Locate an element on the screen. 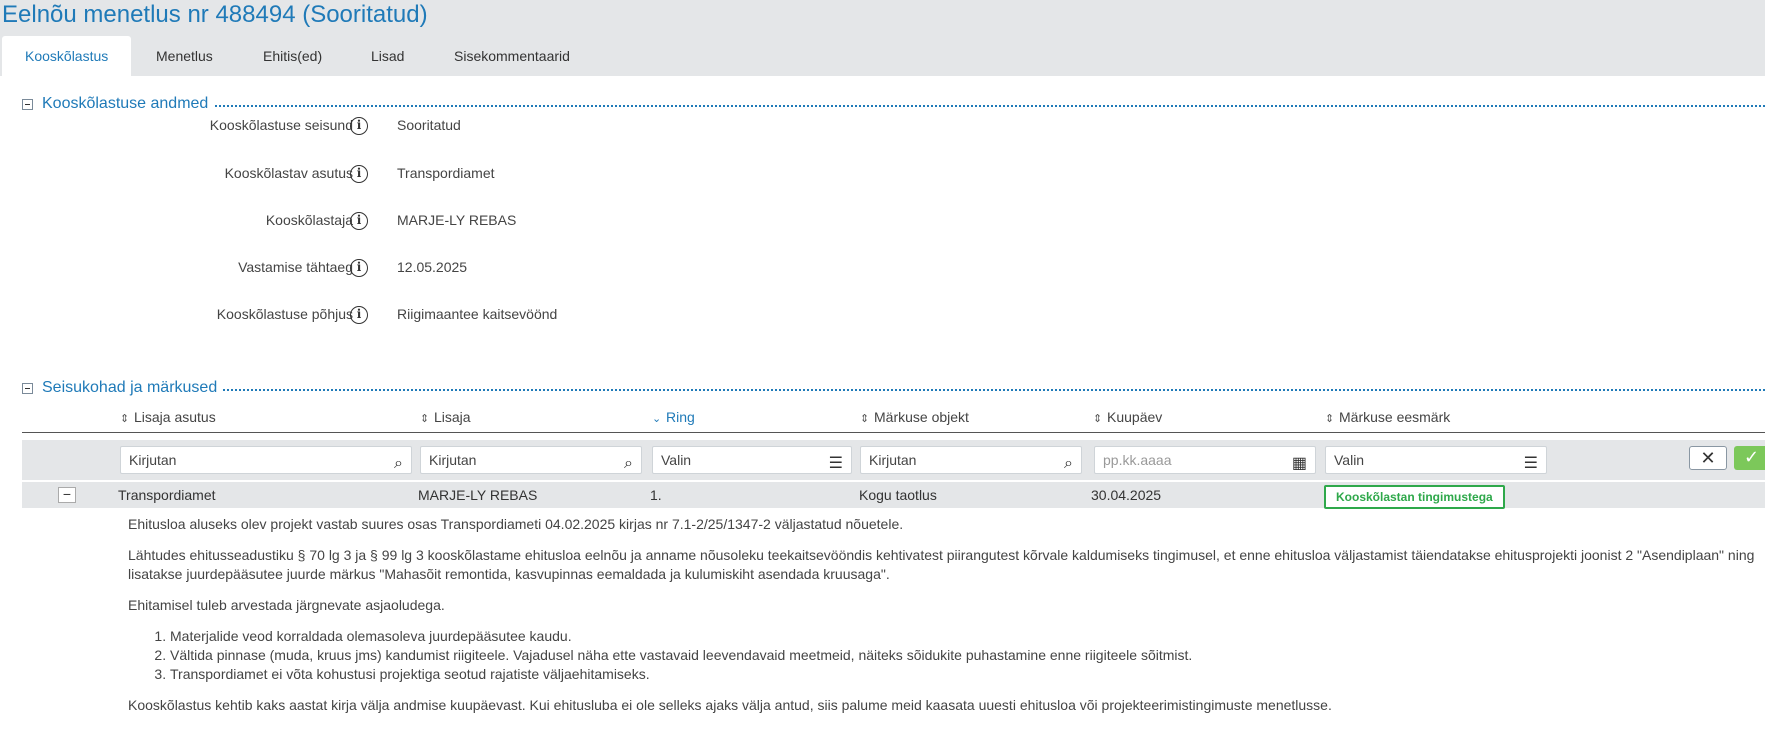 The height and width of the screenshot is (732, 1765). column-label: Märkuse objekt is located at coordinates (921, 417).